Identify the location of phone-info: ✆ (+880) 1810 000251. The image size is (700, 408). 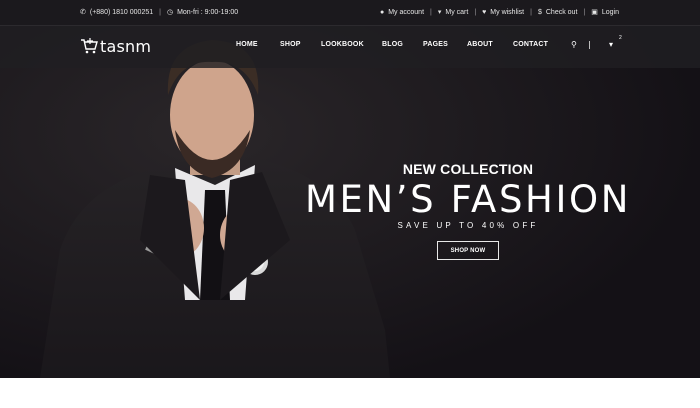
(116, 12).